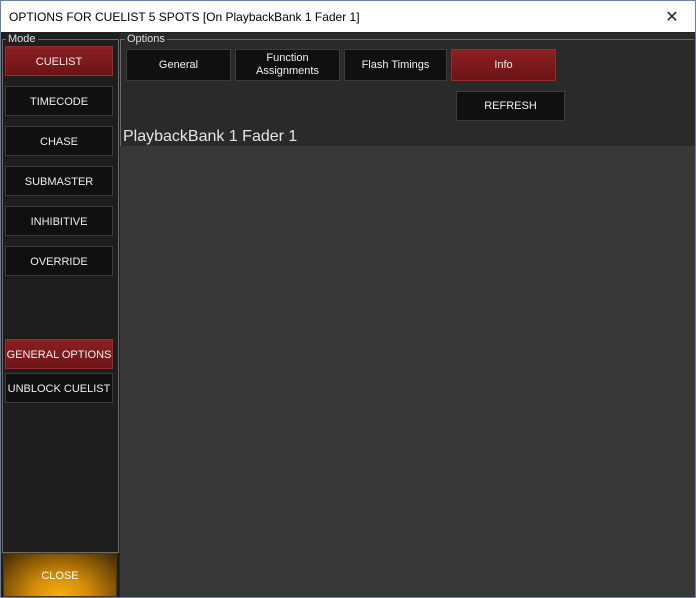 This screenshot has height=598, width=696. Describe the element at coordinates (210, 136) in the screenshot. I see `fader-title: PlaybackBank 1 Fader 1` at that location.